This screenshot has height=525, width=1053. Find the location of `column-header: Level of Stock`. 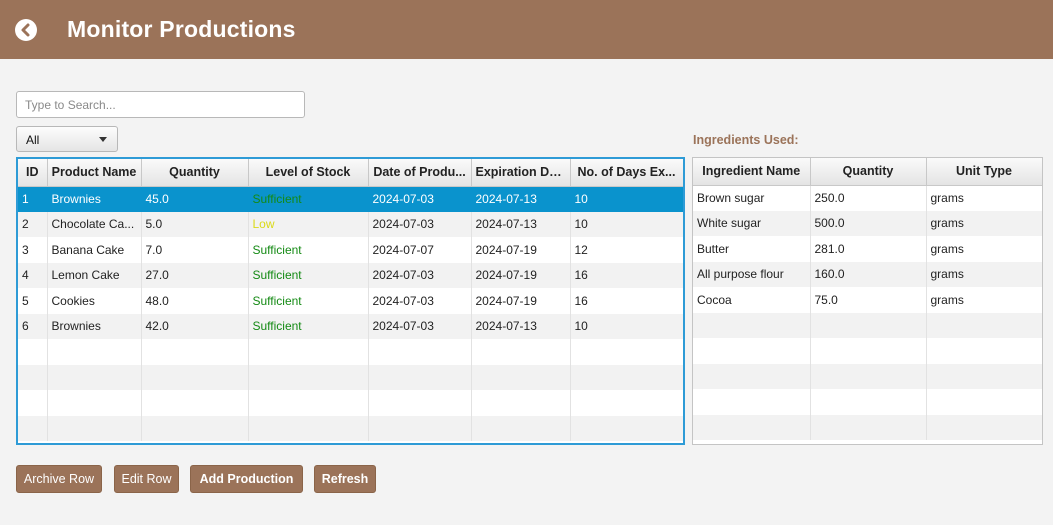

column-header: Level of Stock is located at coordinates (308, 173).